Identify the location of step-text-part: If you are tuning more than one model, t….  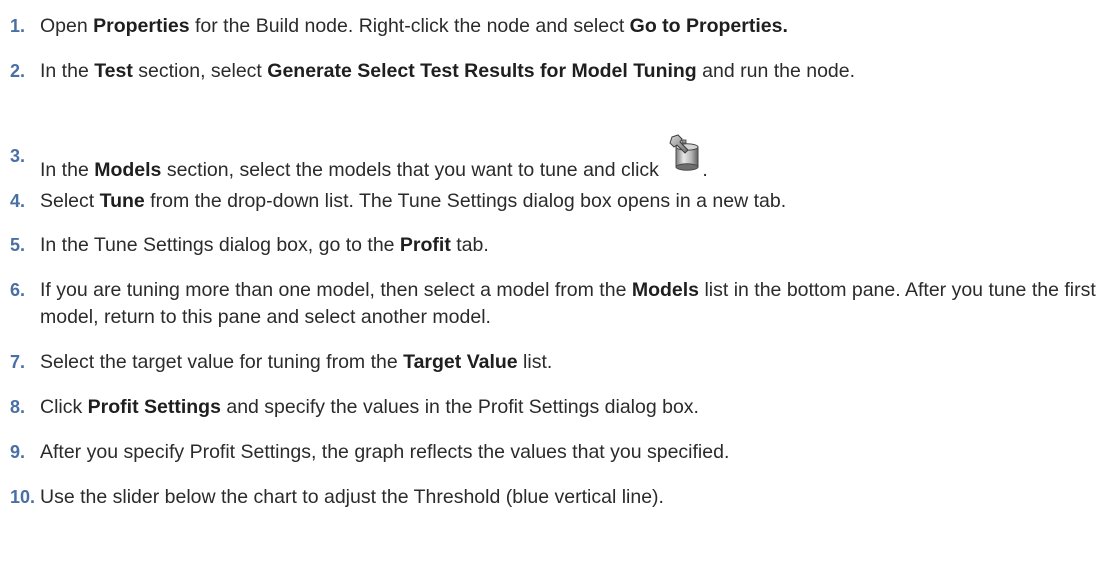
(336, 290).